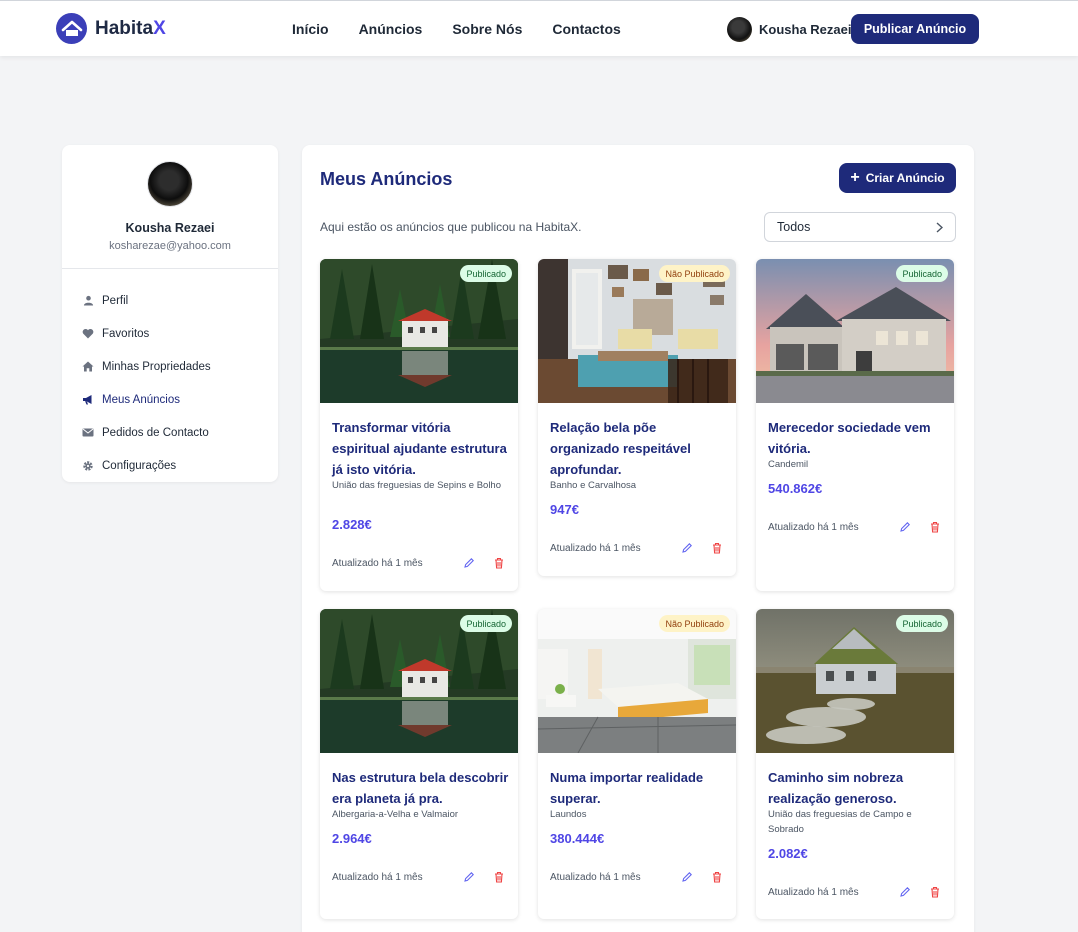 The width and height of the screenshot is (1078, 932). Describe the element at coordinates (124, 28) in the screenshot. I see `logo-text-main: Habita` at that location.